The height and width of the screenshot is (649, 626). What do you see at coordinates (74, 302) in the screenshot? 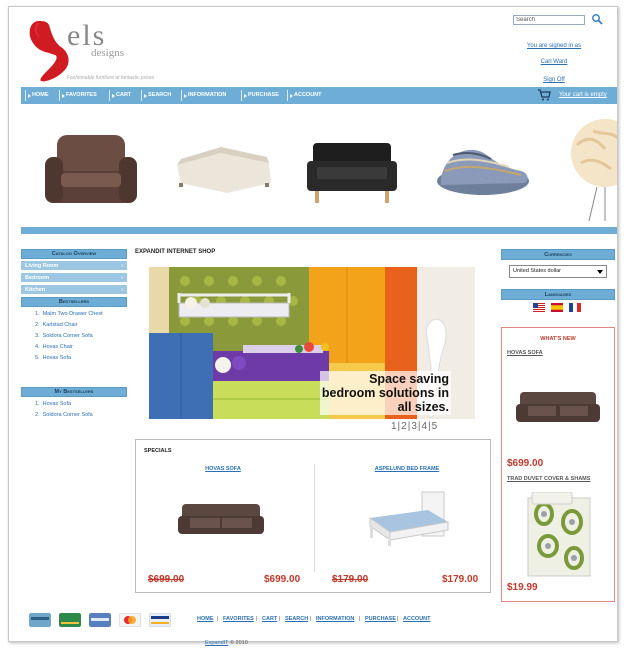
I see `bestsellers-header: Bestsellers` at bounding box center [74, 302].